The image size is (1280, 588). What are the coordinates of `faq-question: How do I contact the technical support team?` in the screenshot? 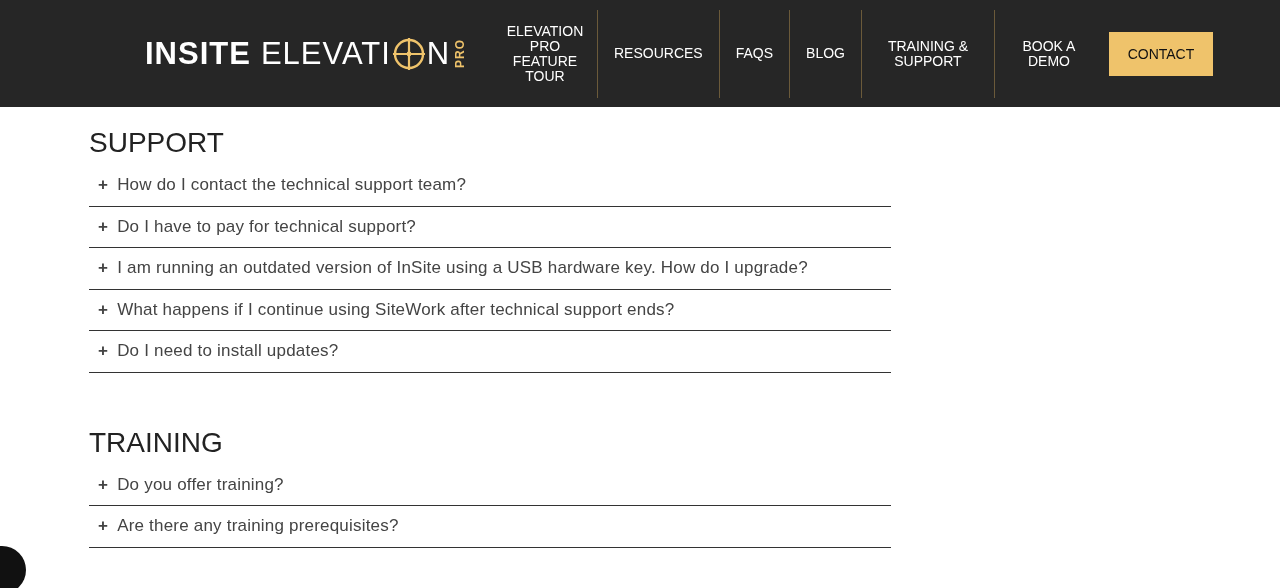 It's located at (292, 185).